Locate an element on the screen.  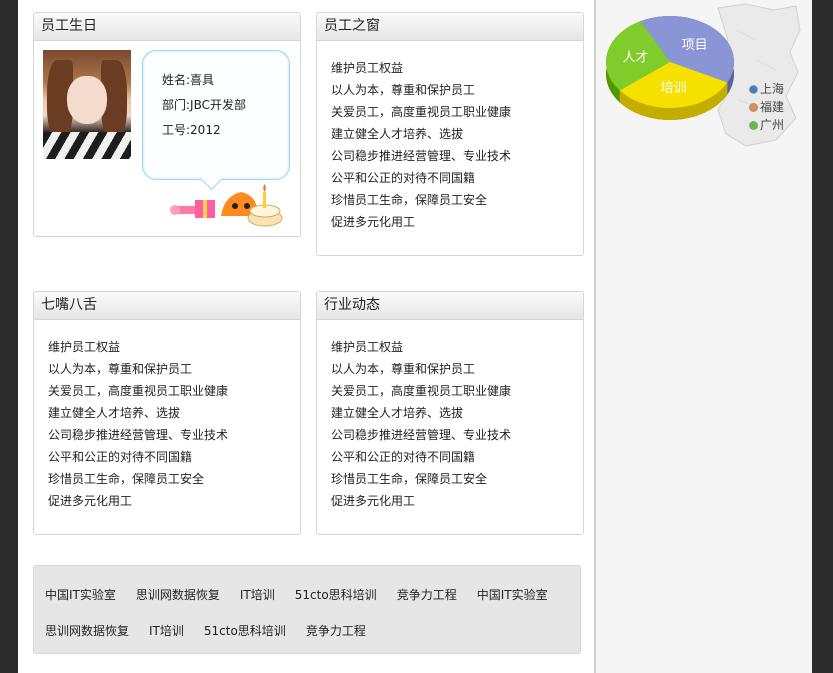
employee-info: 姓名:喜具 部门:JBC开发部 工号:2012 is located at coordinates (204, 105).